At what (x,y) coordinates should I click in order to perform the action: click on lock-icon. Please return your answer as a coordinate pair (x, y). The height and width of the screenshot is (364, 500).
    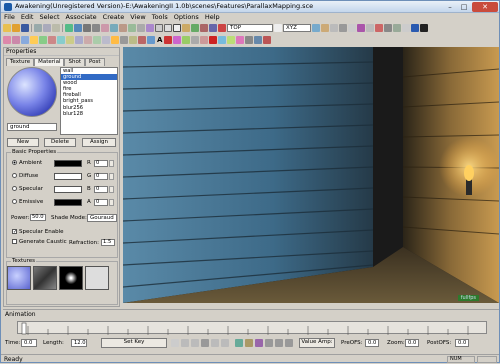
    Looking at the image, I should click on (249, 40).